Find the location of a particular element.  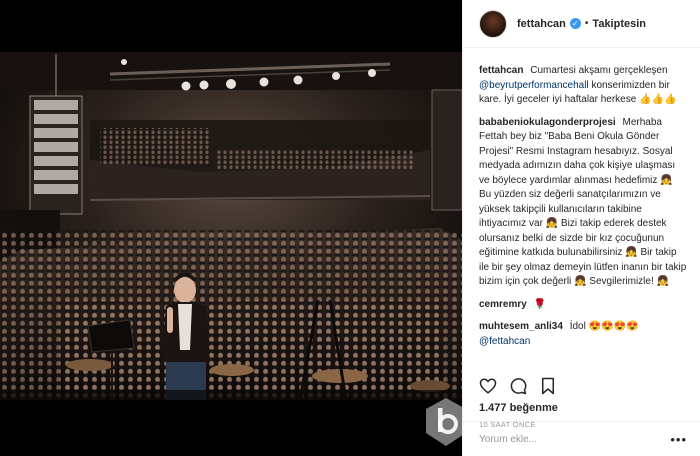

post-header: fettahcan ✓ • Takiptesin is located at coordinates (581, 24).